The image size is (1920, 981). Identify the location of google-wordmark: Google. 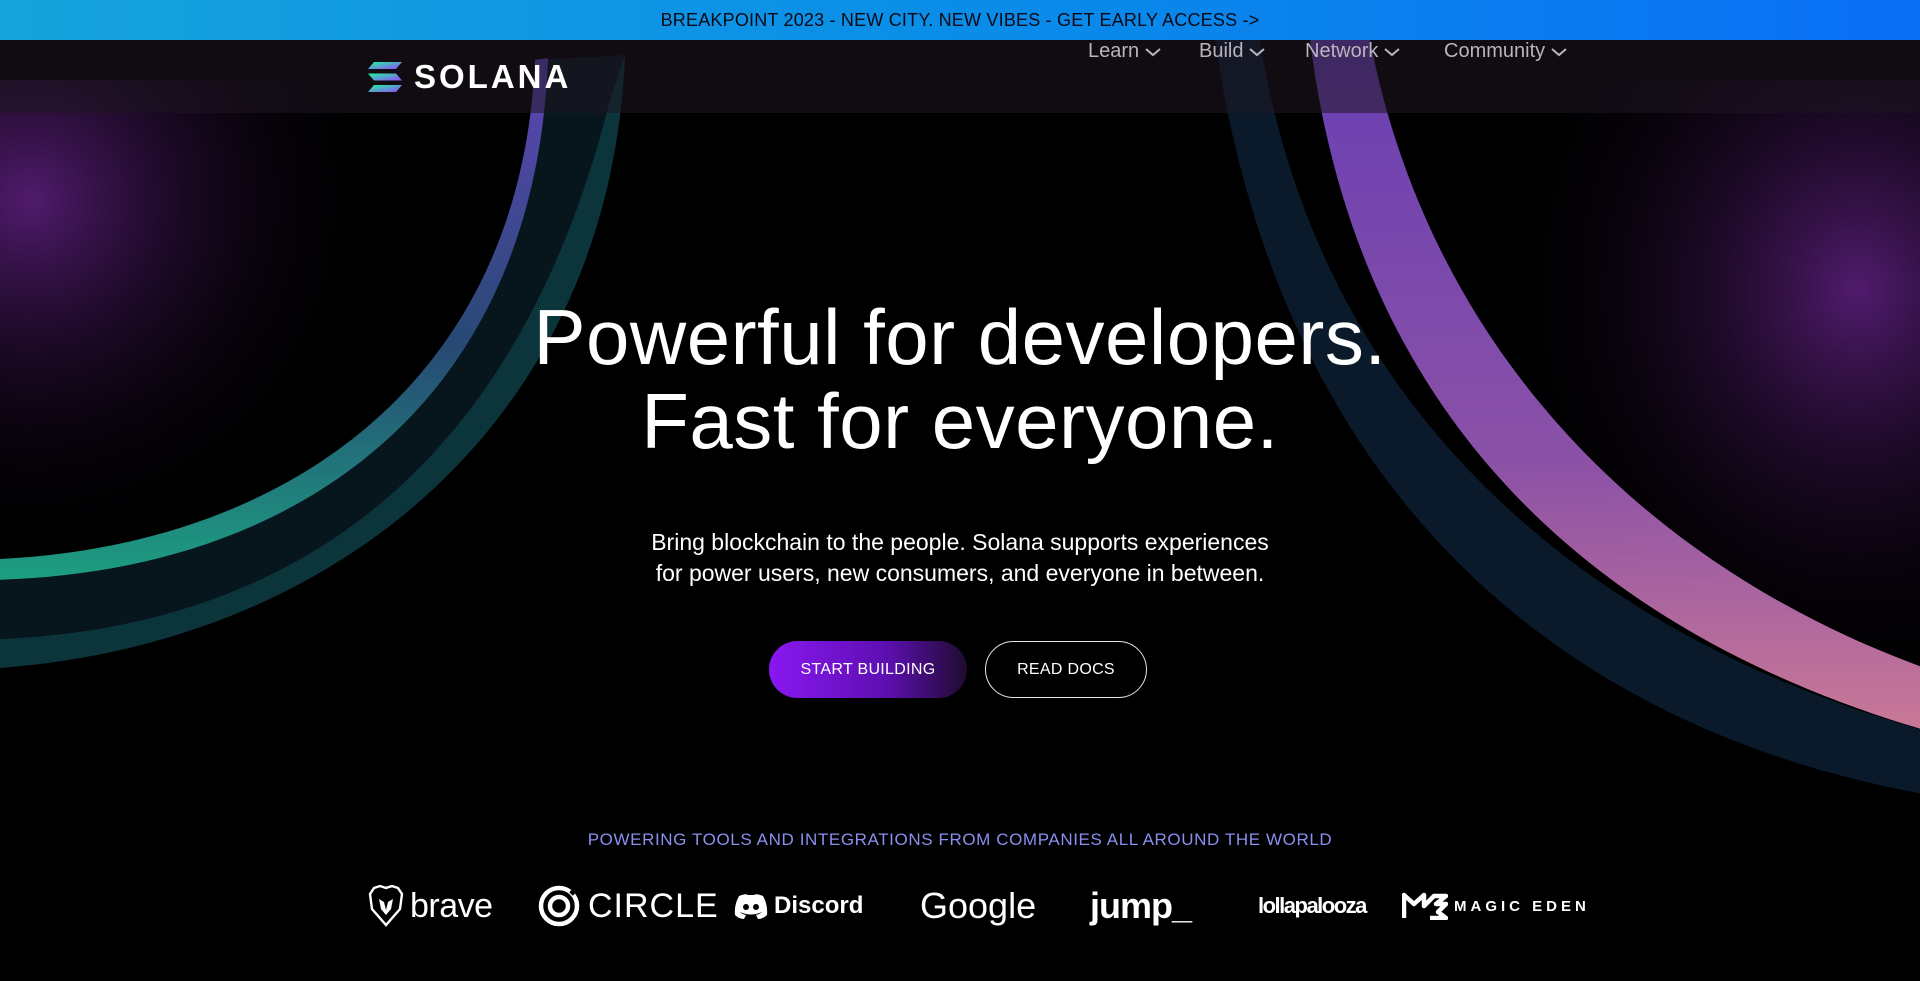
(978, 905).